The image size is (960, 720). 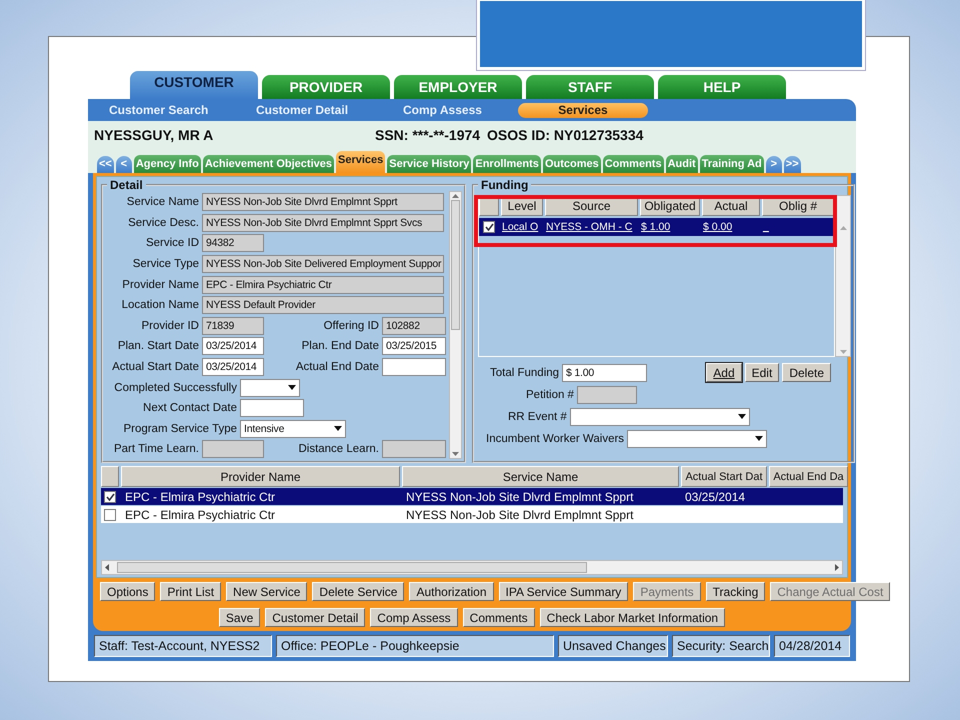 What do you see at coordinates (162, 202) in the screenshot?
I see `field-label: Service Name` at bounding box center [162, 202].